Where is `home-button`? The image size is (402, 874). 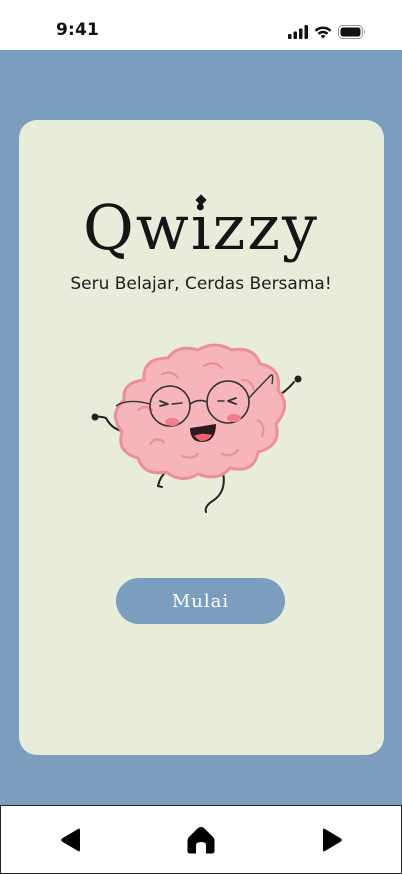
home-button is located at coordinates (201, 840).